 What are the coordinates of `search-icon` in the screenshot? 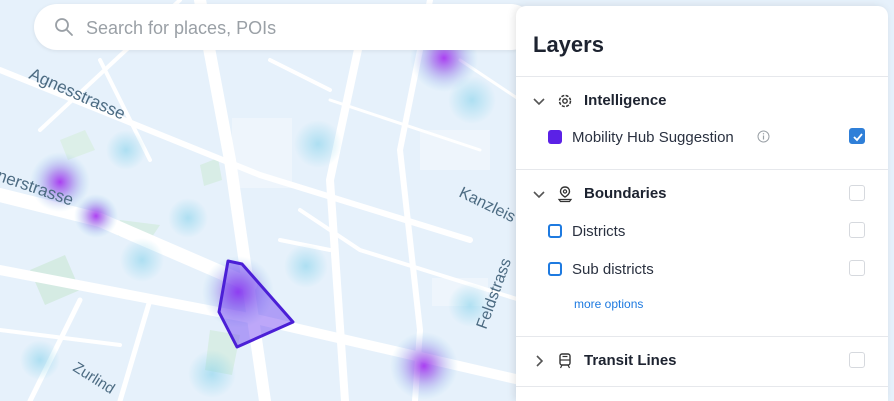 It's located at (64, 27).